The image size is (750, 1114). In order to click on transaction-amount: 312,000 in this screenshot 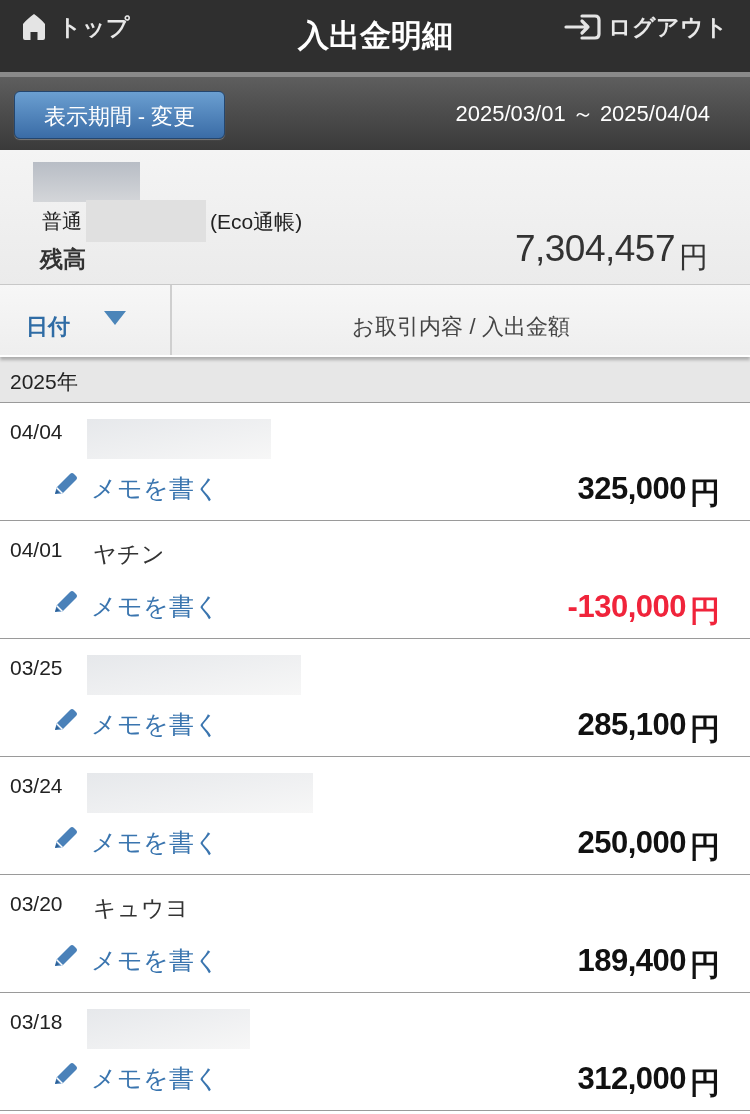, I will do `click(631, 1078)`.